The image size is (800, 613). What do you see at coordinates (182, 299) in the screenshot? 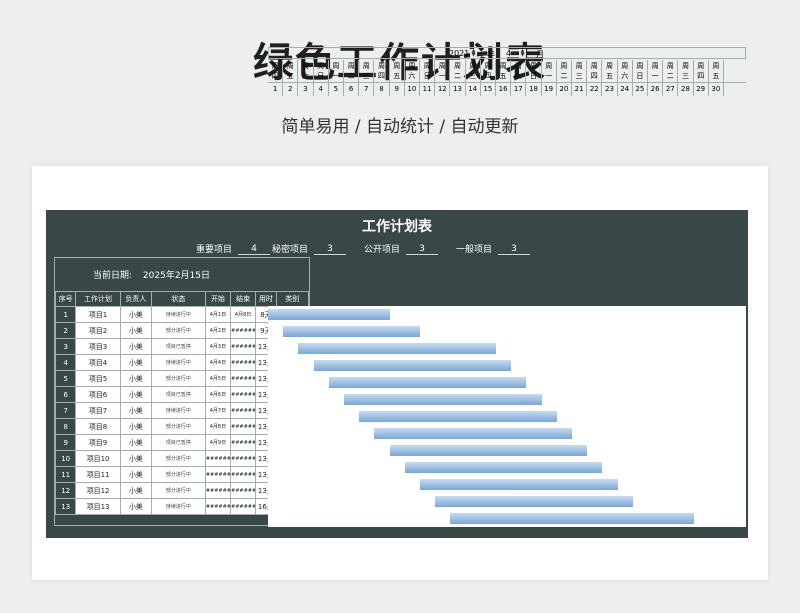
I see `table-header: 序号 工作计划 负责人 状态 开始 结束 用时 类别` at bounding box center [182, 299].